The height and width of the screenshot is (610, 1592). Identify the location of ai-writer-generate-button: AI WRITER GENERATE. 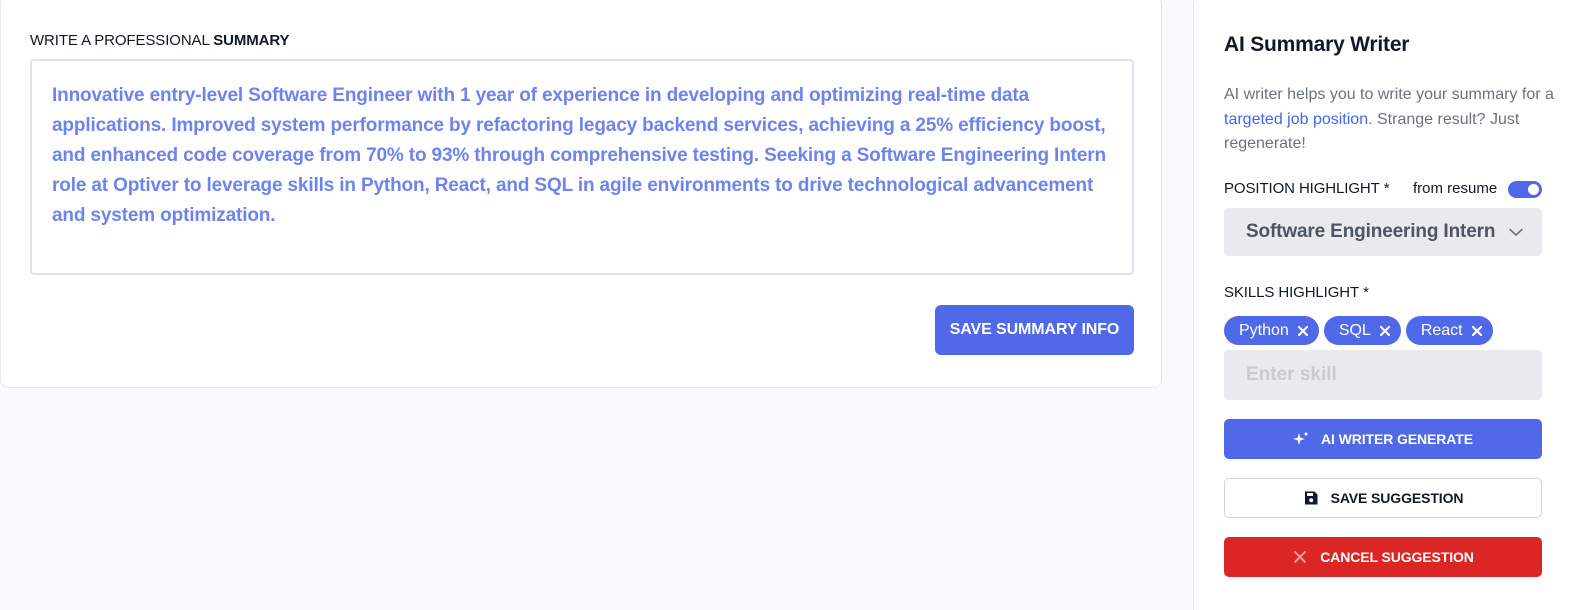
(1383, 439).